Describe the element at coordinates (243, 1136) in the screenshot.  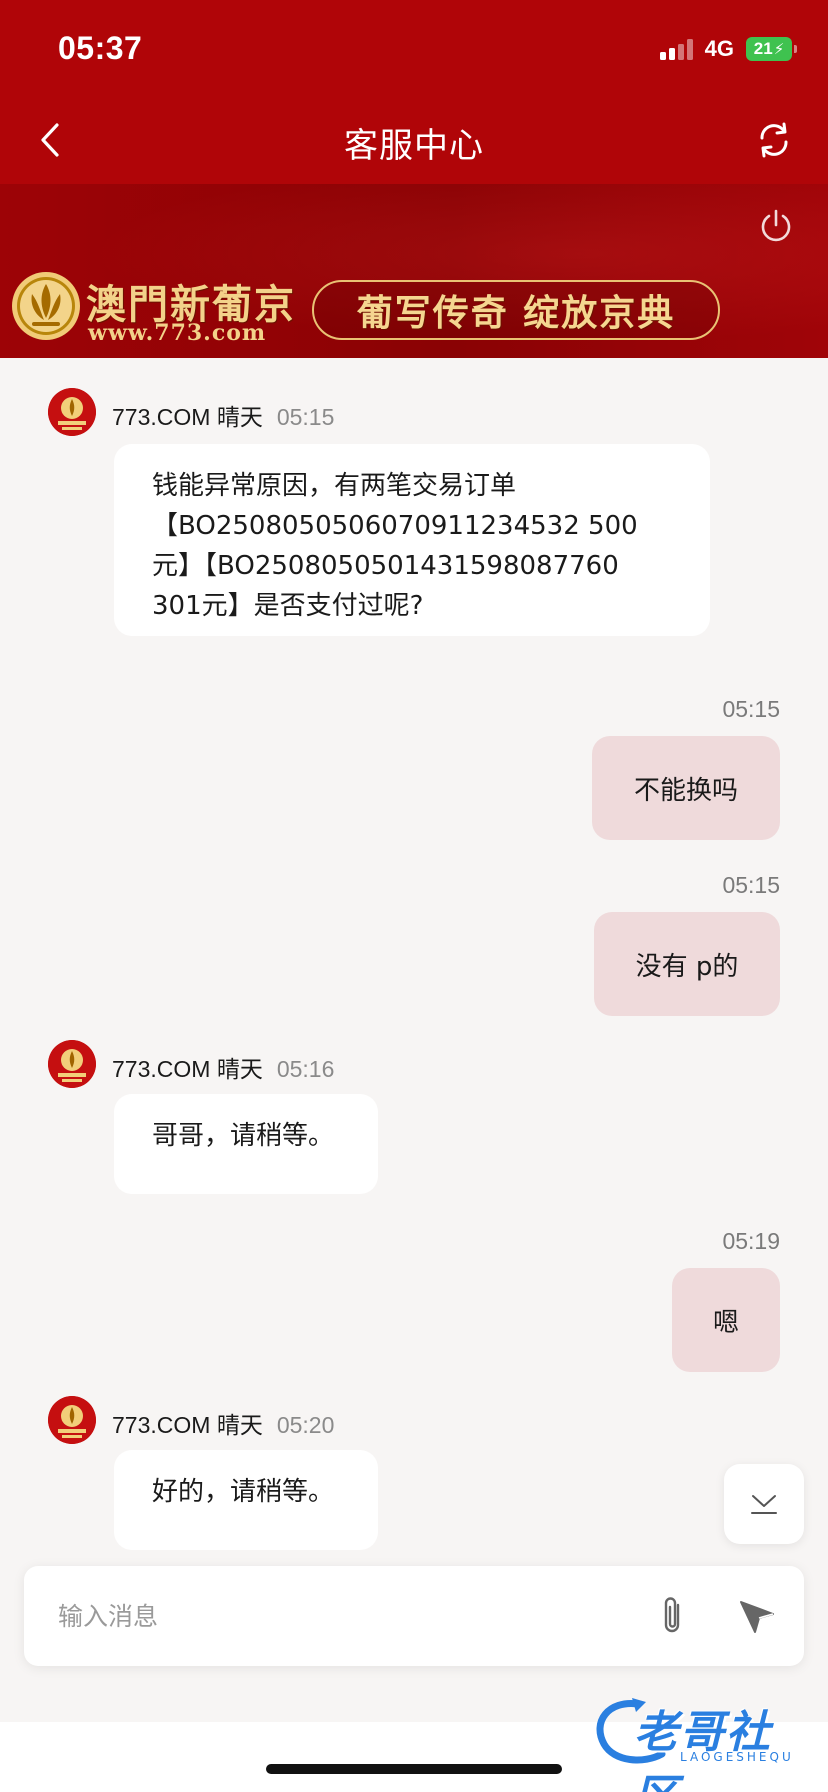
I see `message-text: 哥哥，请稍等。` at that location.